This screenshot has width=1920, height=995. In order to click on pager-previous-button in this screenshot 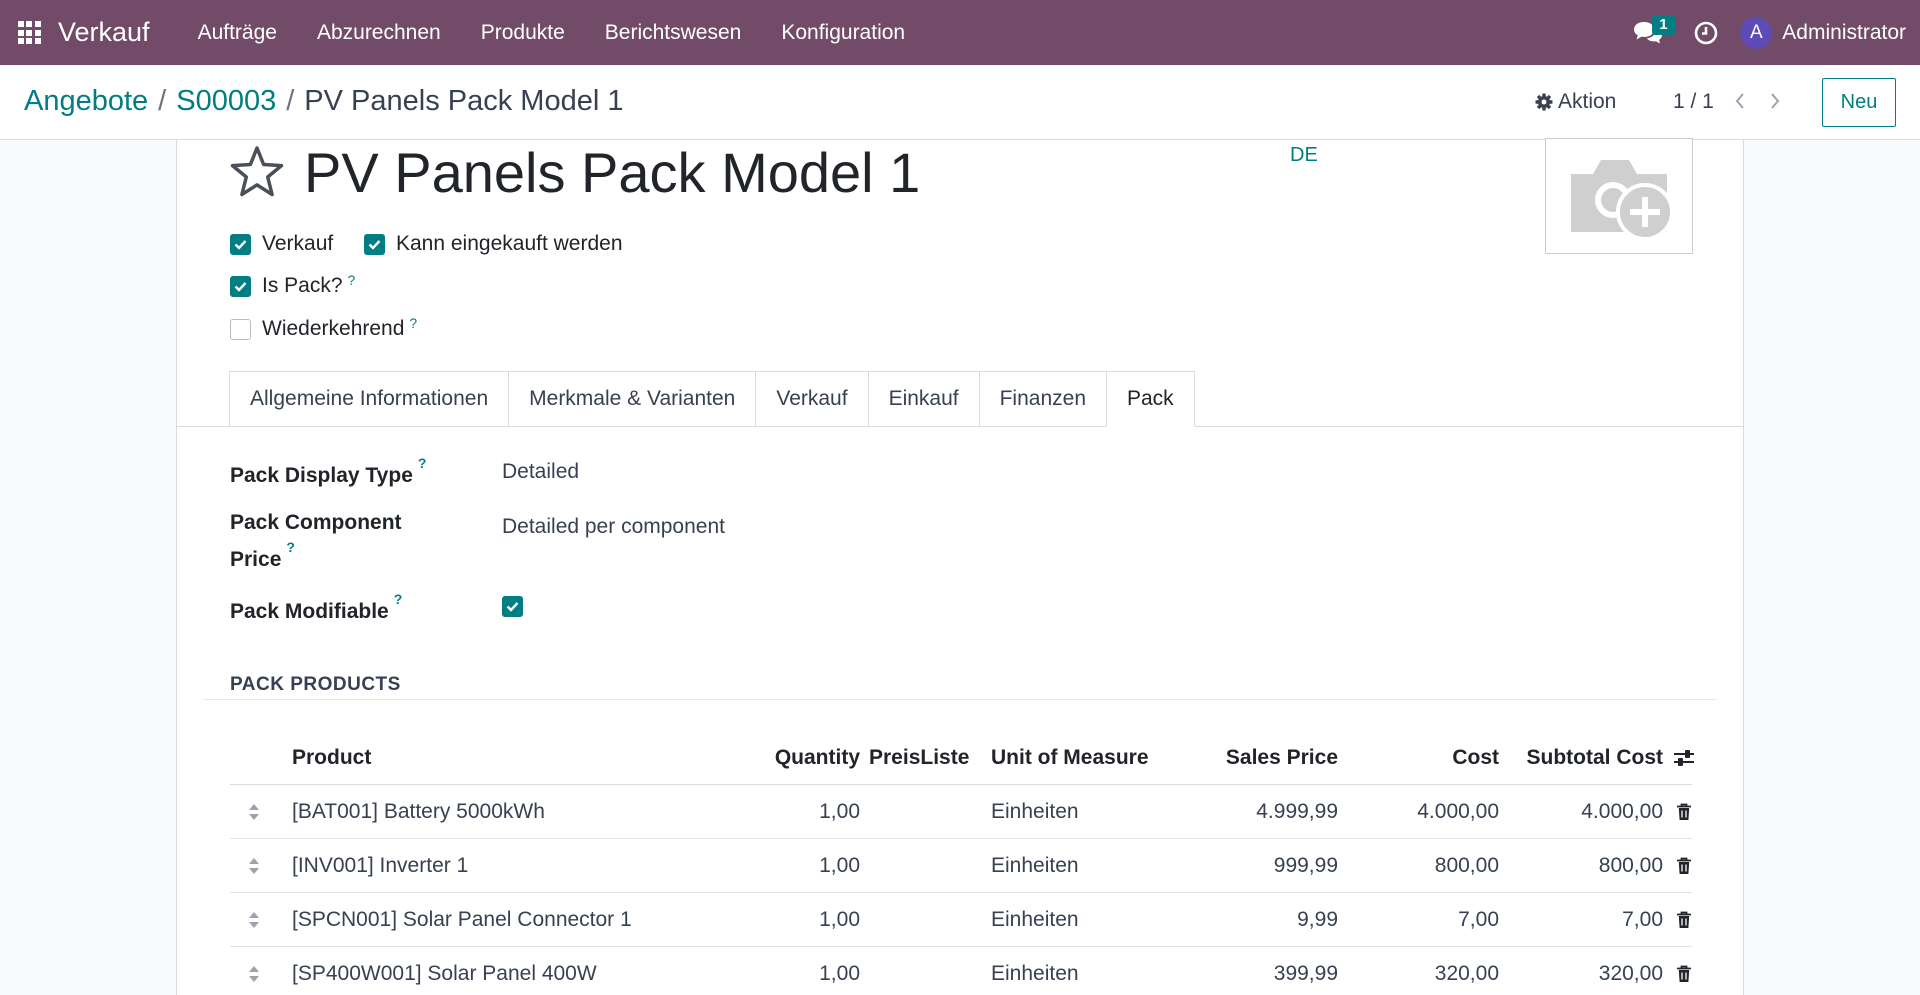, I will do `click(1740, 101)`.